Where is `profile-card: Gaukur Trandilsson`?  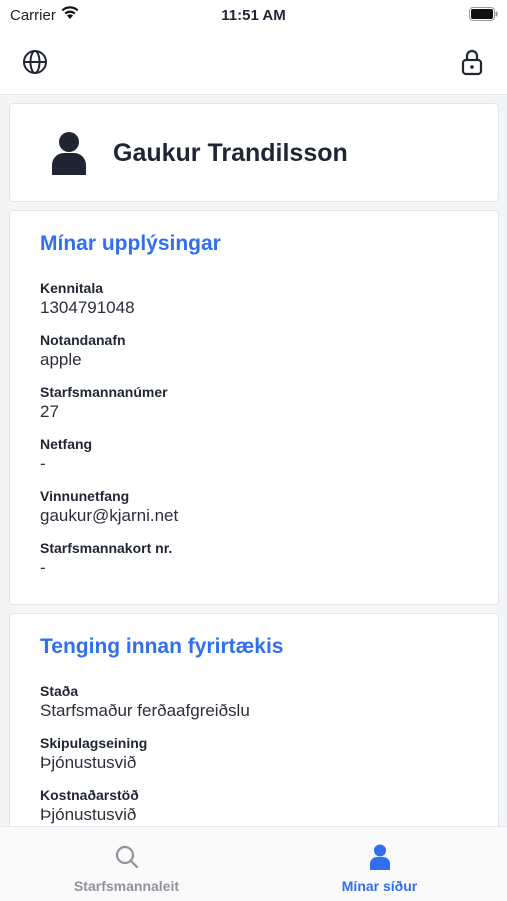
profile-card: Gaukur Trandilsson is located at coordinates (254, 152).